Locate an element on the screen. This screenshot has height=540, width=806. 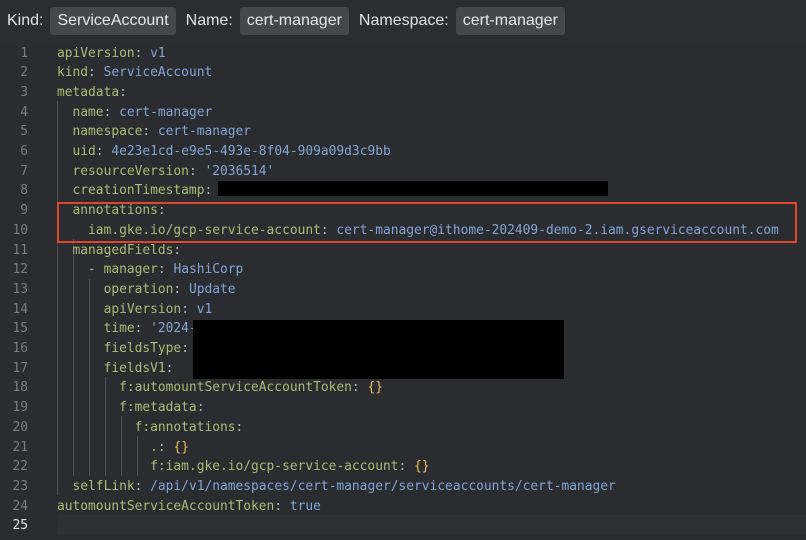
line-number: 15 is located at coordinates (20, 329).